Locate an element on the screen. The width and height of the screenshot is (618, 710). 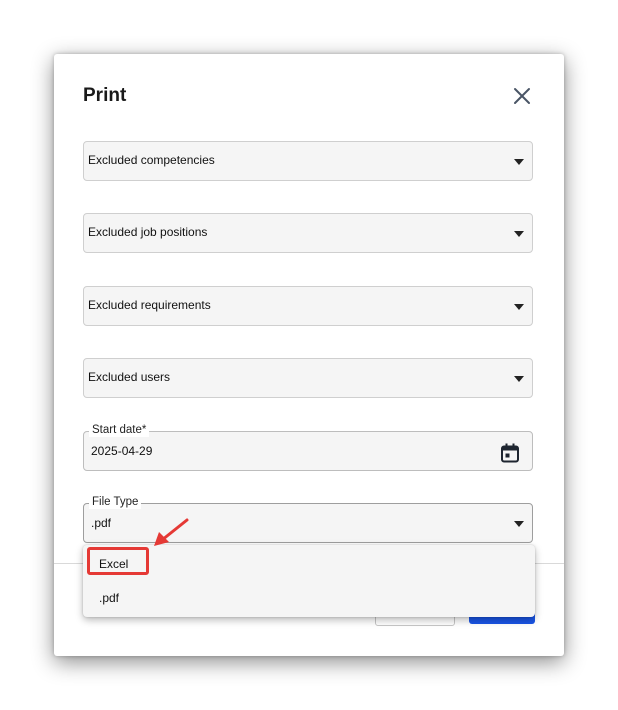
excluded-users-select: Excluded users is located at coordinates (308, 378).